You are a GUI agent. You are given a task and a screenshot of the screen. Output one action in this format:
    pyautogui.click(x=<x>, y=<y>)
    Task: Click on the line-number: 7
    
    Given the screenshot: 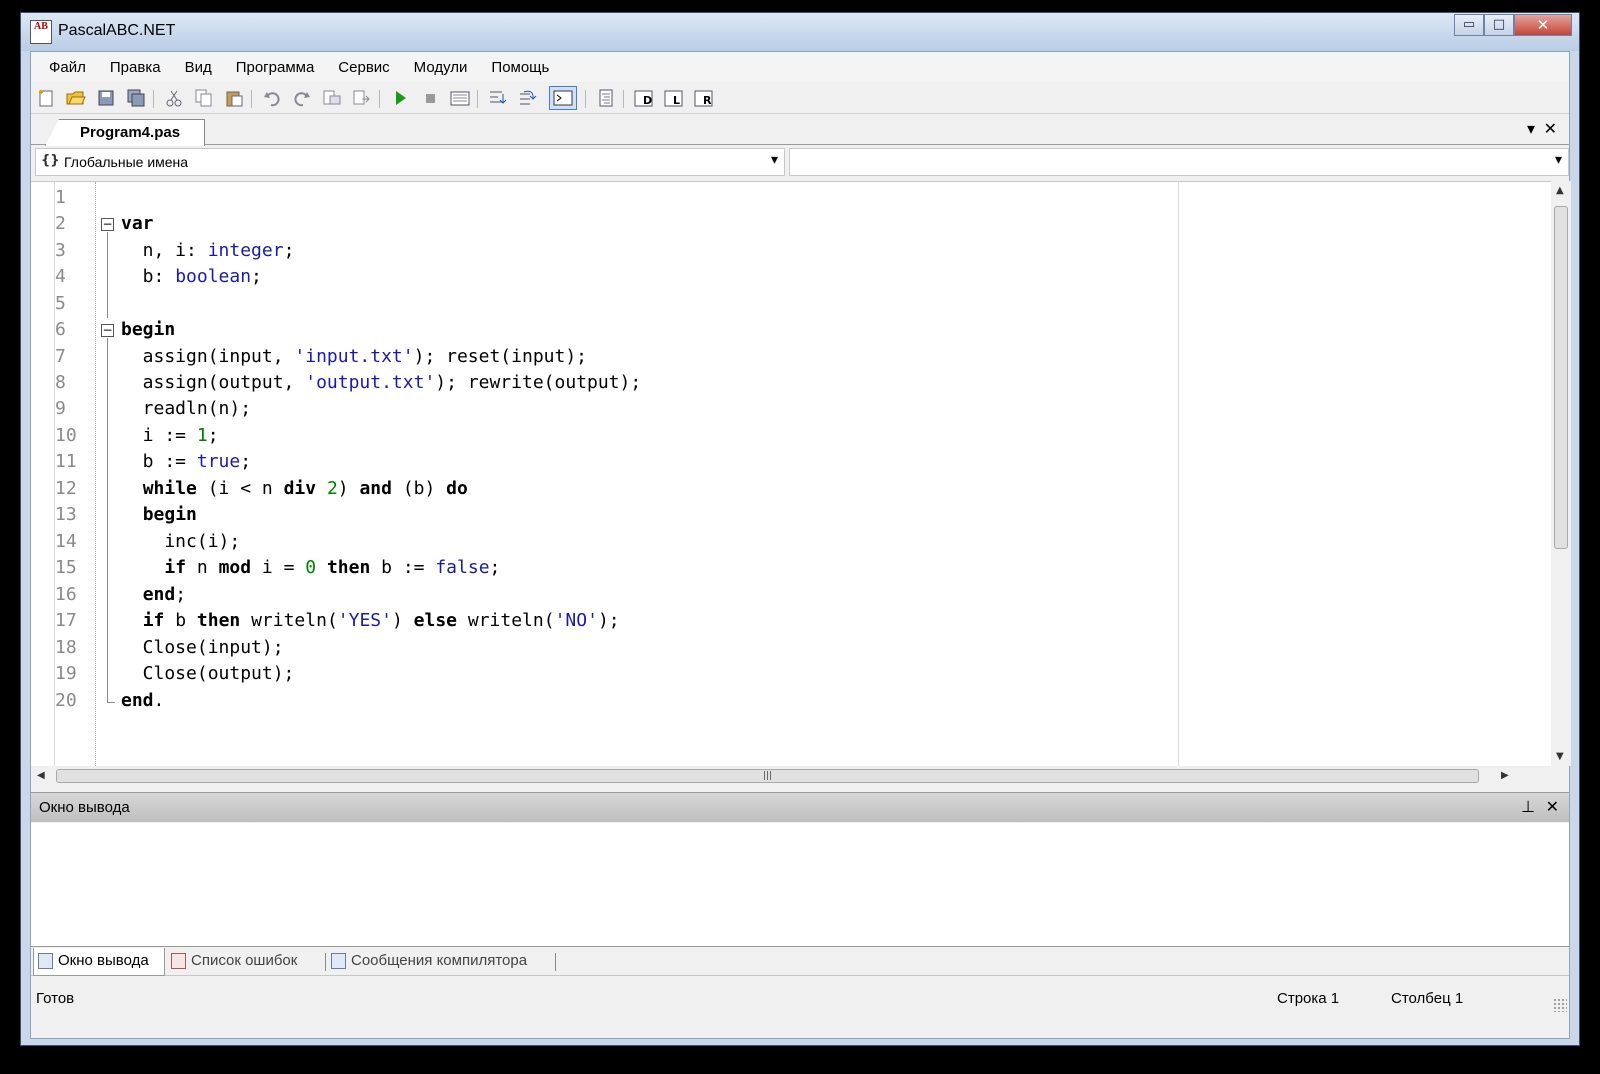 What is the action you would take?
    pyautogui.click(x=60, y=356)
    